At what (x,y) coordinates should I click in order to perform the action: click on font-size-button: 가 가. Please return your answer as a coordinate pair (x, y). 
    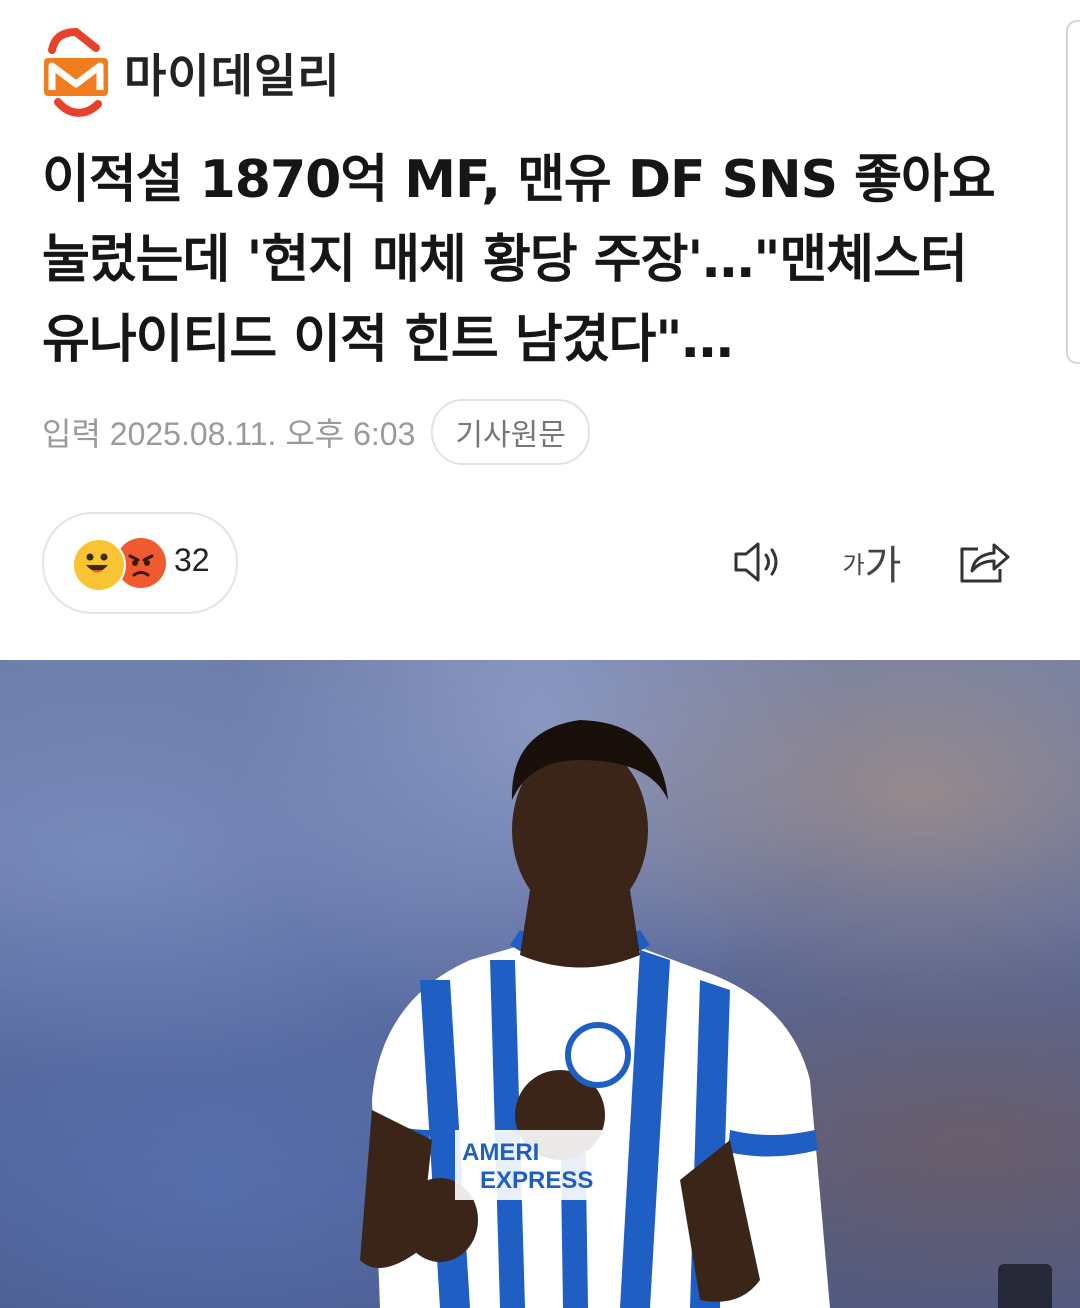
    Looking at the image, I should click on (872, 562).